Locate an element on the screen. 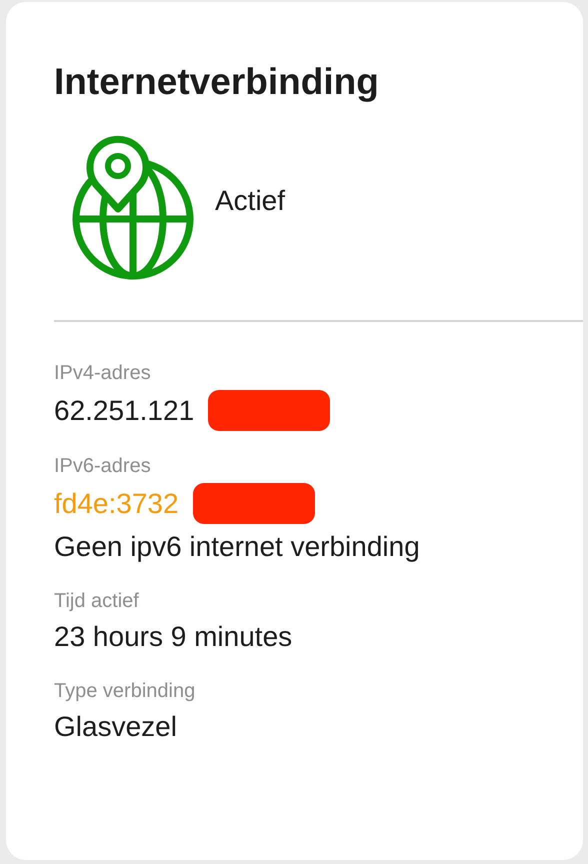 This screenshot has height=864, width=588. field-value: fd4e:3732 is located at coordinates (116, 503).